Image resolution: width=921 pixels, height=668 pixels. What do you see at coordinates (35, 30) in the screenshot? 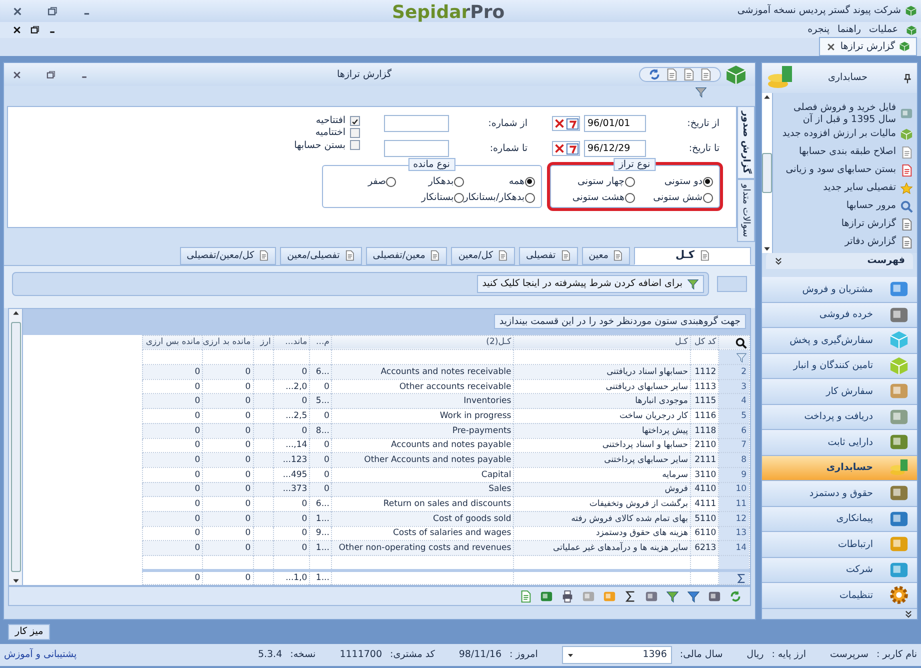
I see `restore-button` at bounding box center [35, 30].